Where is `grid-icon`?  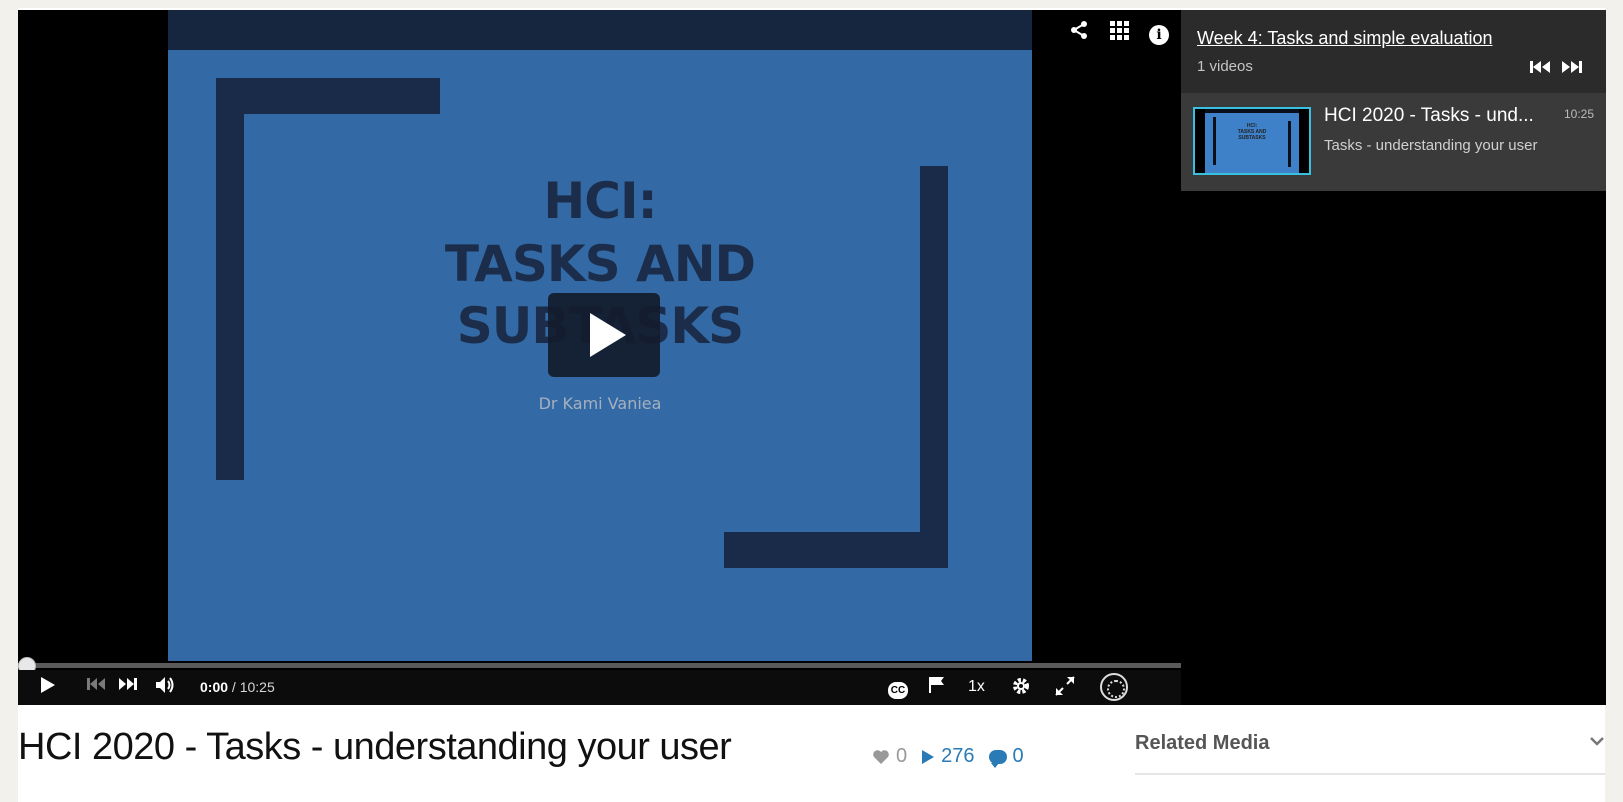 grid-icon is located at coordinates (1119, 33).